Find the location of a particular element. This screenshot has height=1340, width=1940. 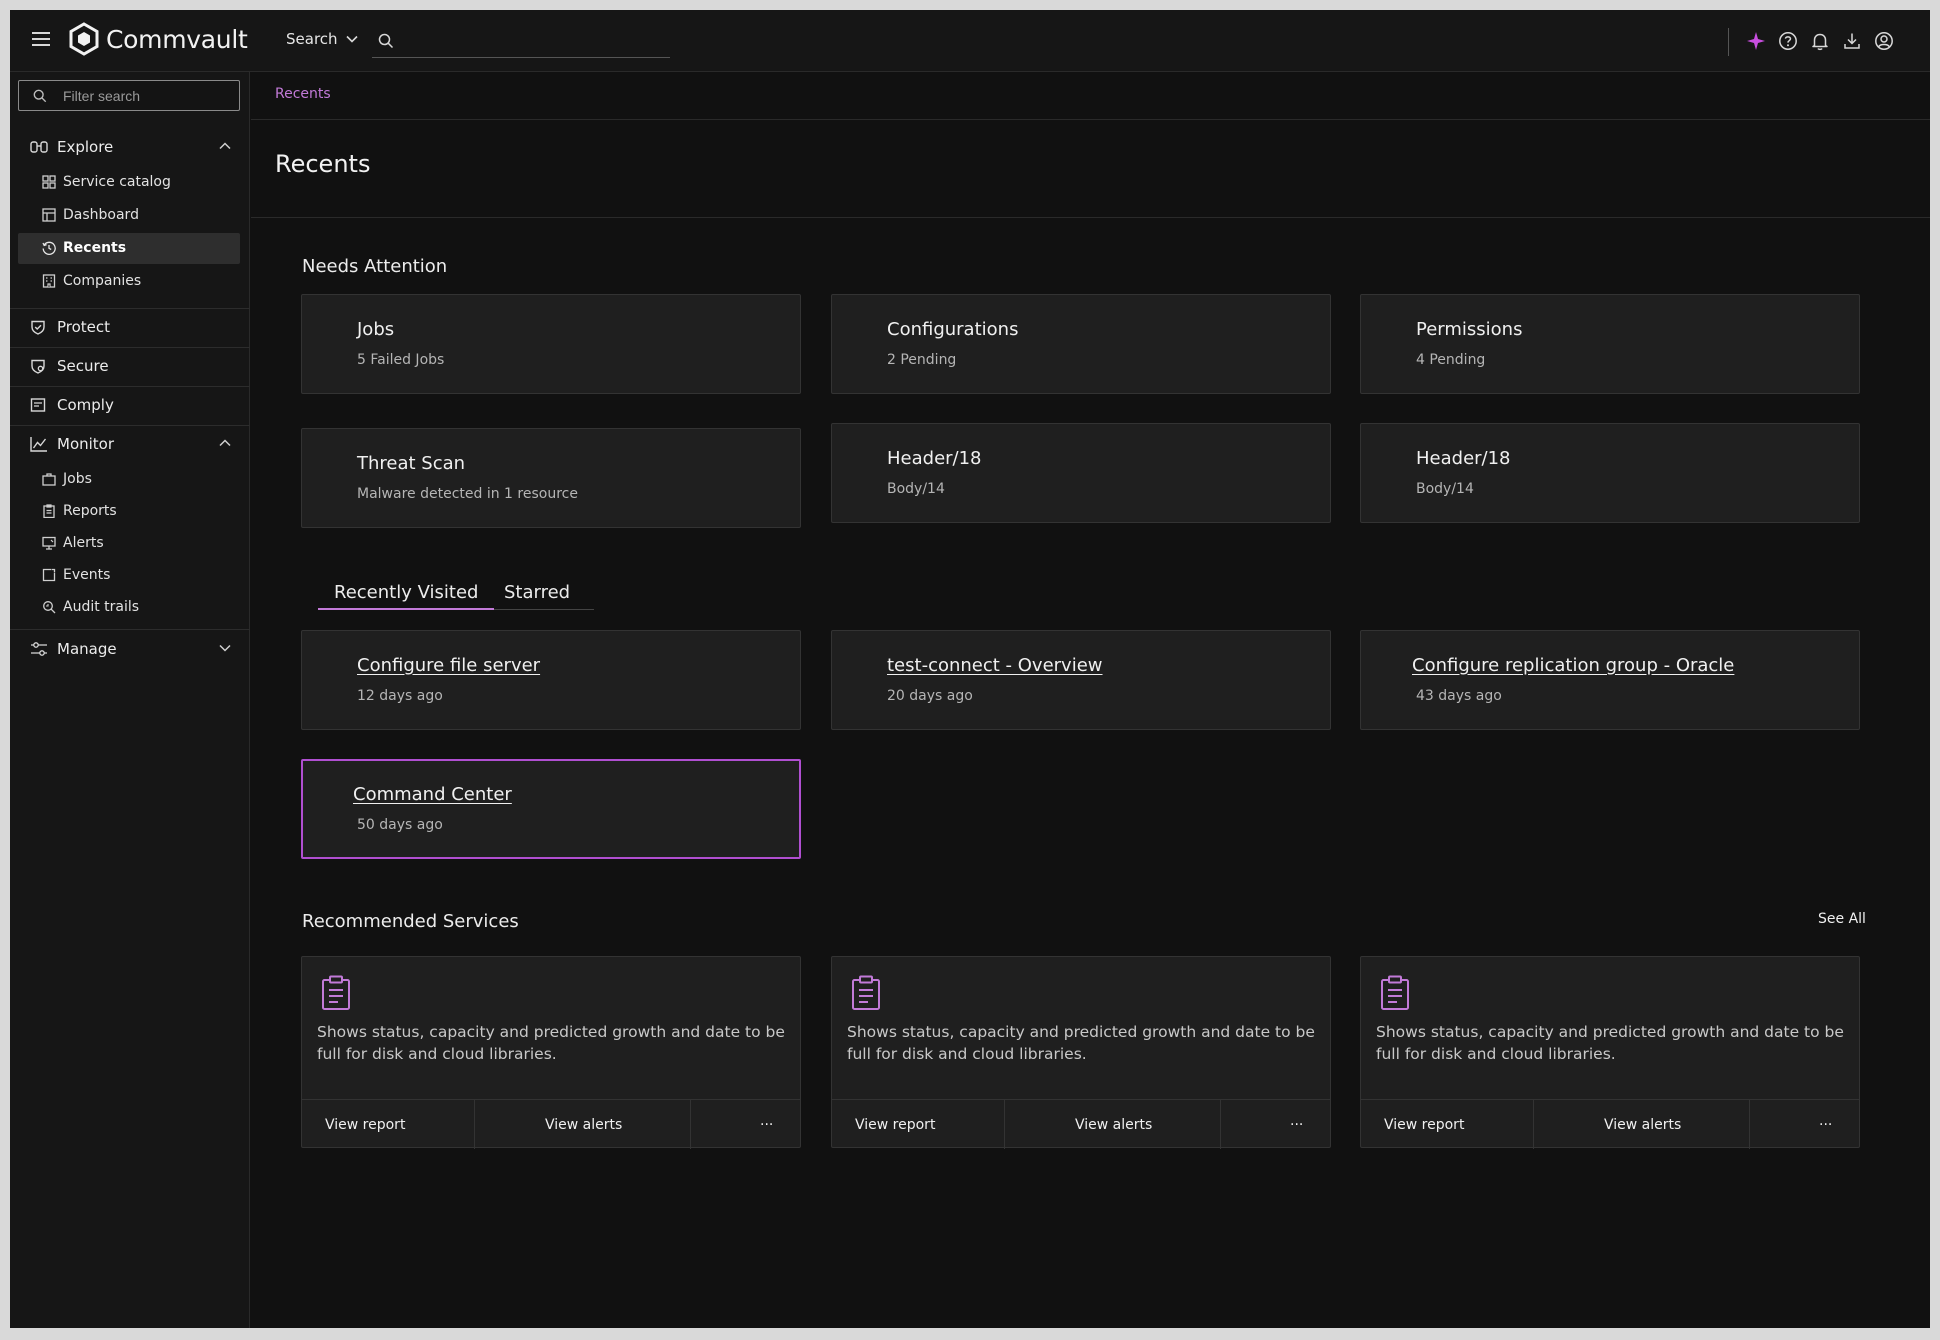

card-subtitle: 5 Failed Jobs is located at coordinates (401, 360).